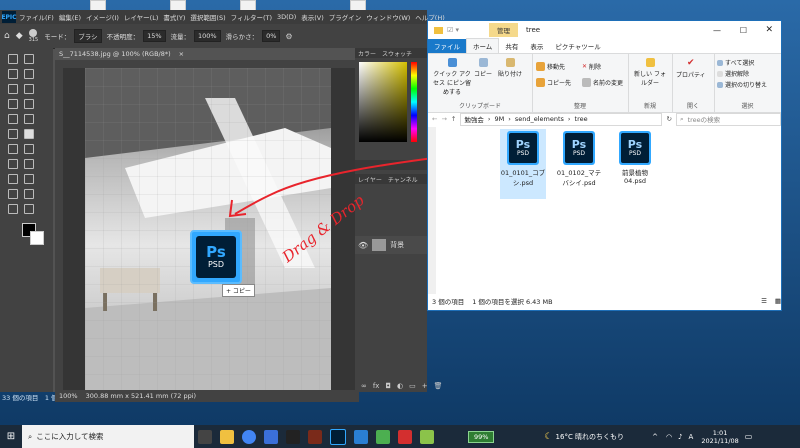 The image size is (800, 448). I want to click on invert-selection-button: 選択の切り替え, so click(742, 84).